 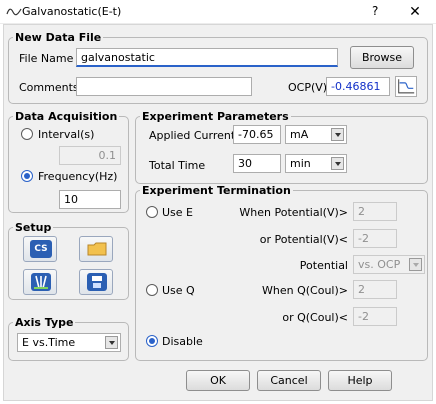 I want to click on group-title: Data Acquisition, so click(x=66, y=116).